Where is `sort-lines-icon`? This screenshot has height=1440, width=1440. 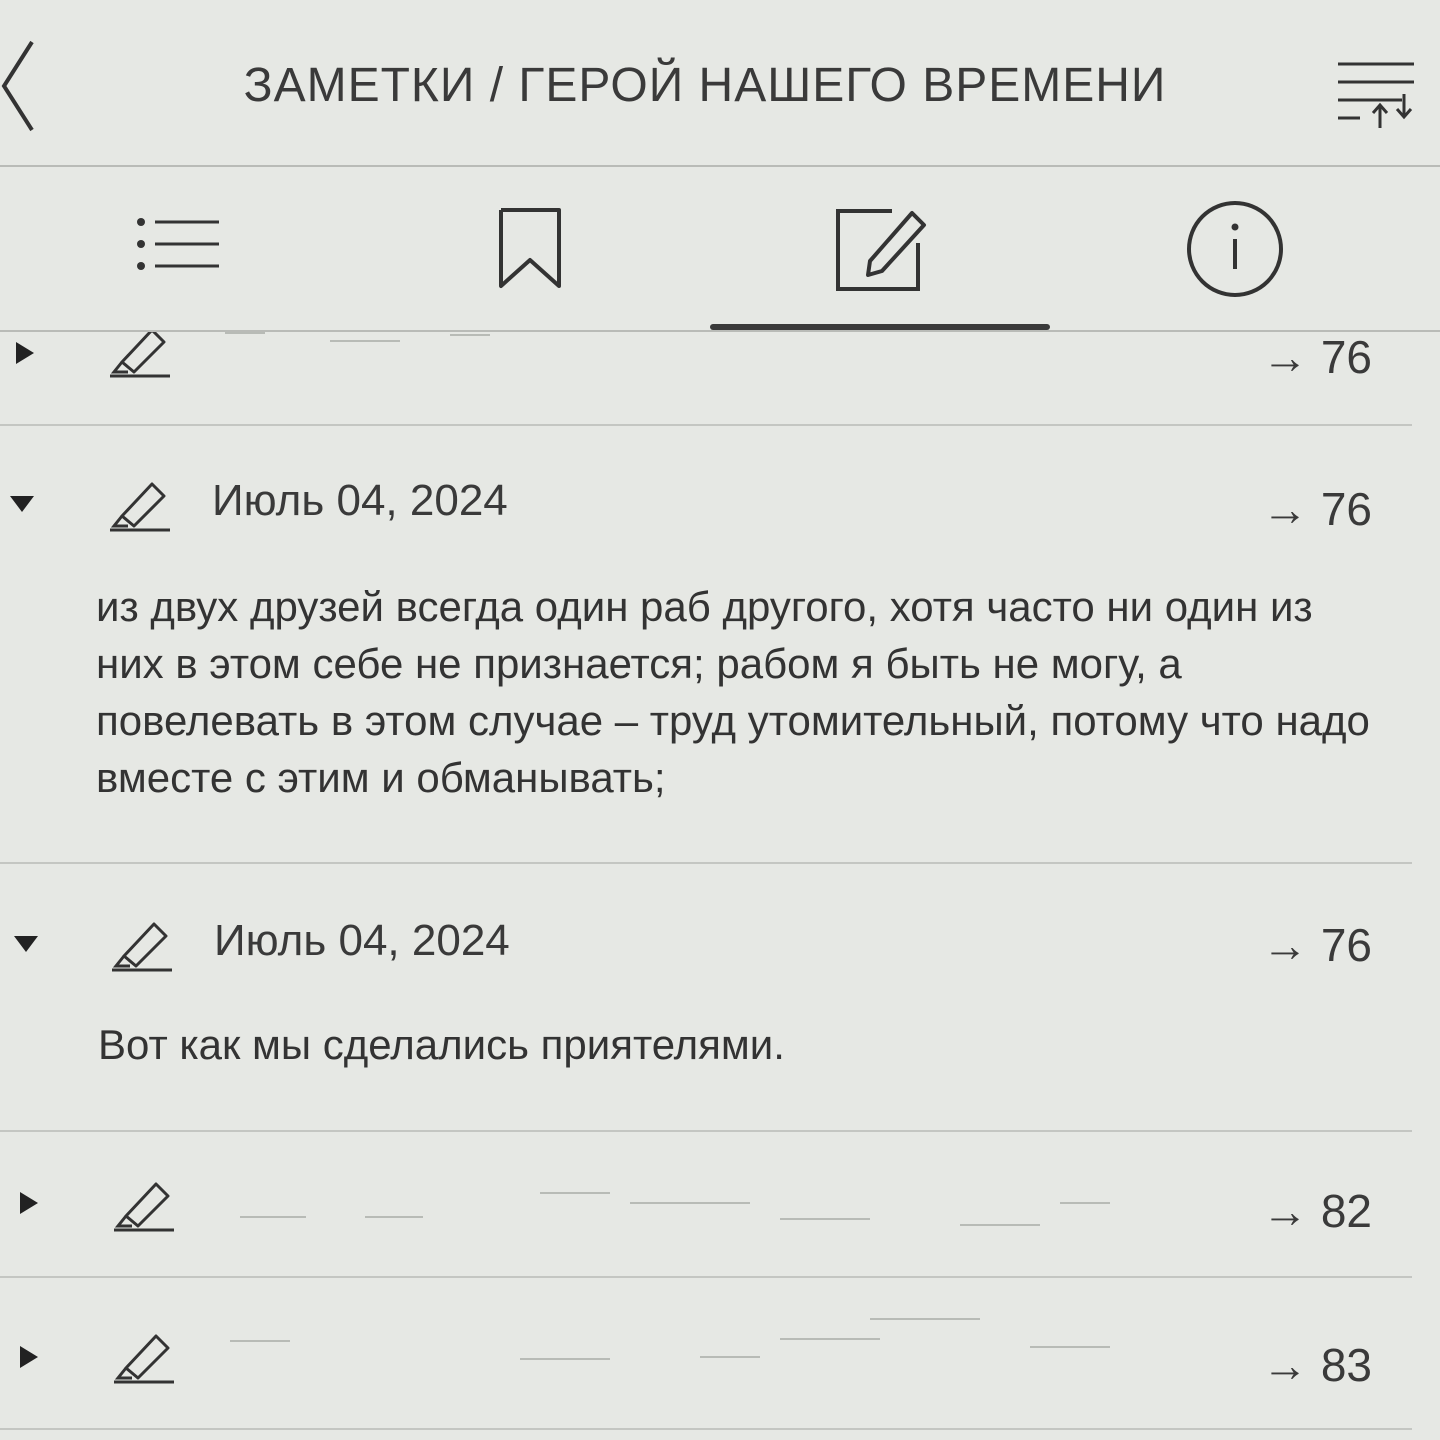
sort-lines-icon is located at coordinates (1376, 95).